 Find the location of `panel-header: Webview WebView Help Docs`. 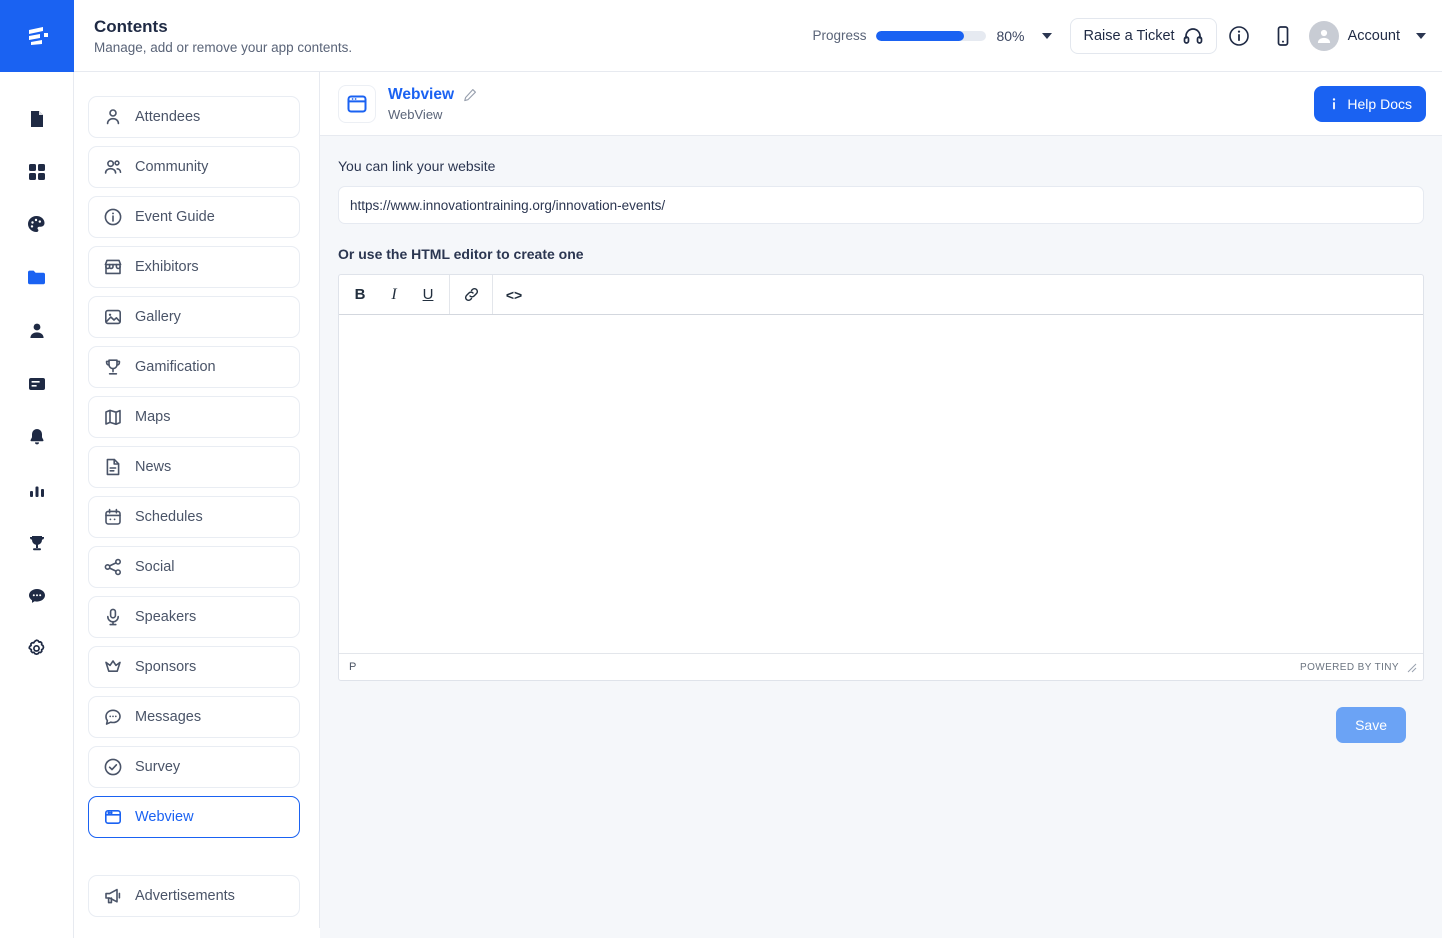

panel-header: Webview WebView Help Docs is located at coordinates (881, 104).